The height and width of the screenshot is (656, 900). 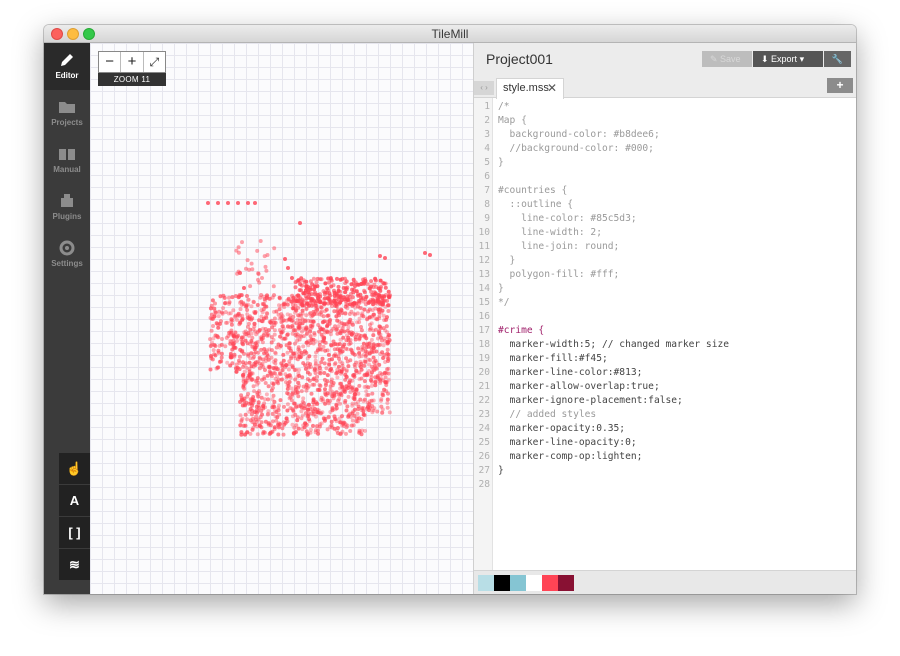 I want to click on sidebar-item-projects: Projects, so click(x=67, y=113).